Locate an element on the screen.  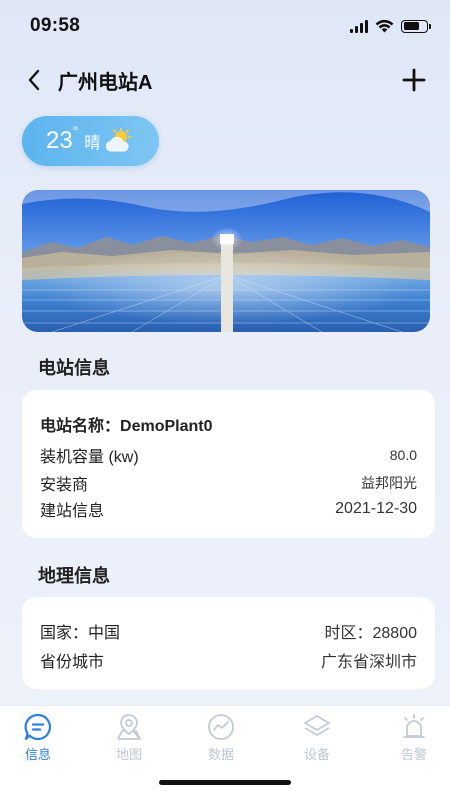
page-title: 广州电站A is located at coordinates (105, 82).